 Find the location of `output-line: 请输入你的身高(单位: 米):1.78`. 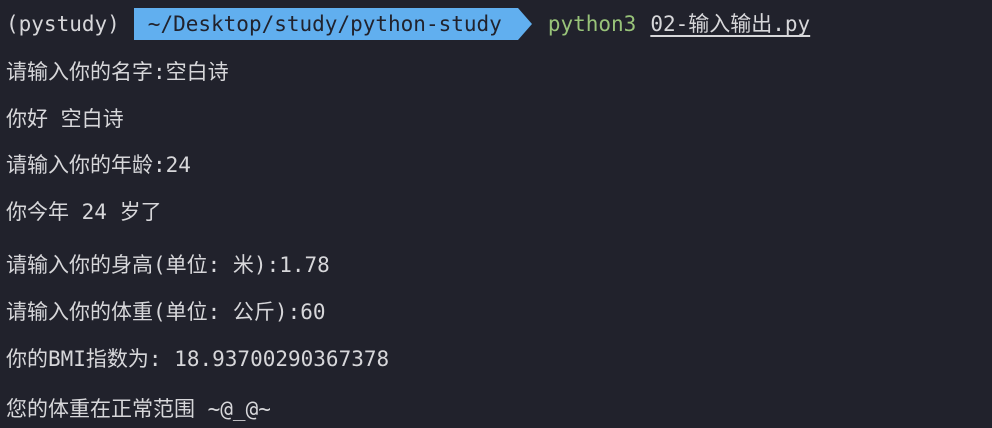

output-line: 请输入你的身高(单位: 米):1.78 is located at coordinates (168, 265).